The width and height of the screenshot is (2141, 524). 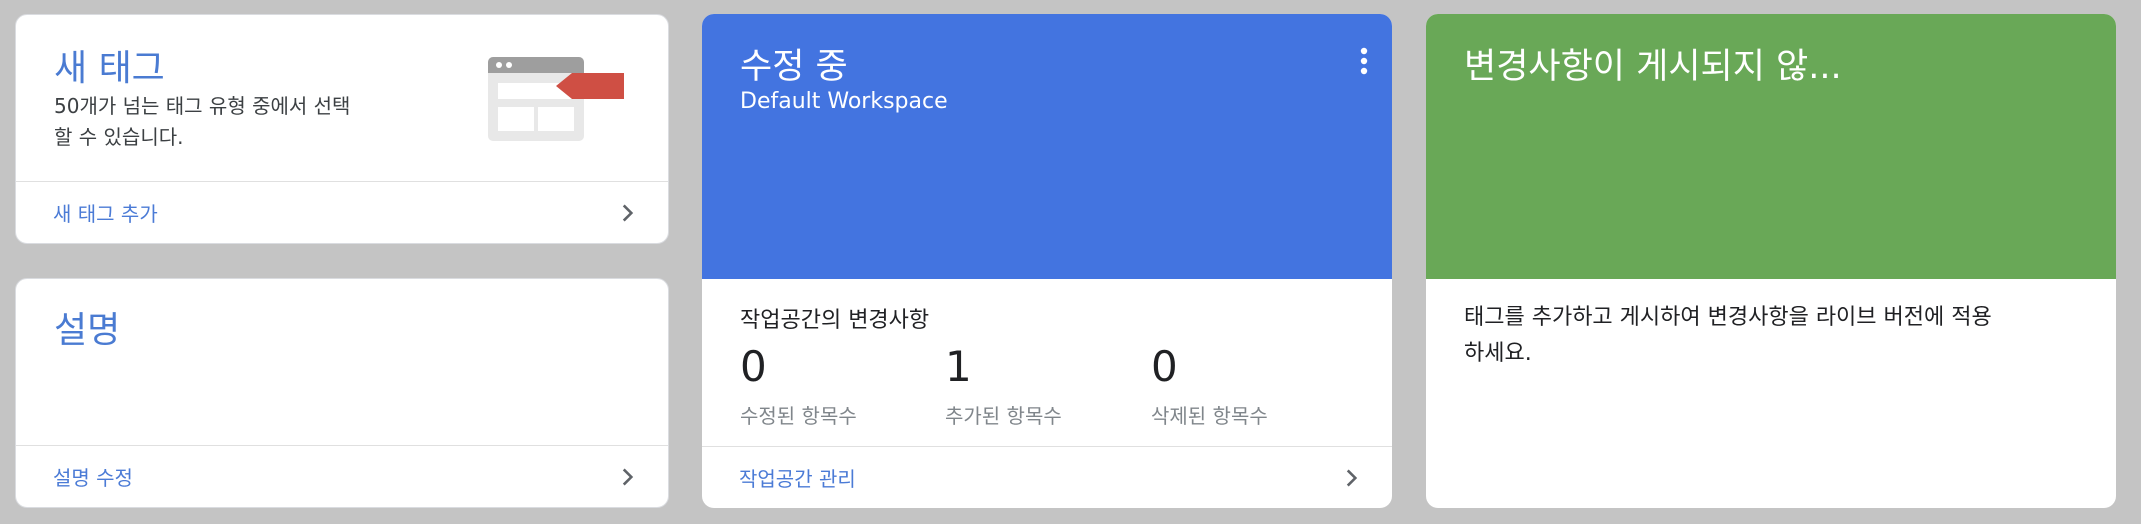 What do you see at coordinates (1776, 336) in the screenshot?
I see `unpublished-description: 태그를 추가하고 게시하여 변경사항을 라이브 버전에 적용 하세요.` at bounding box center [1776, 336].